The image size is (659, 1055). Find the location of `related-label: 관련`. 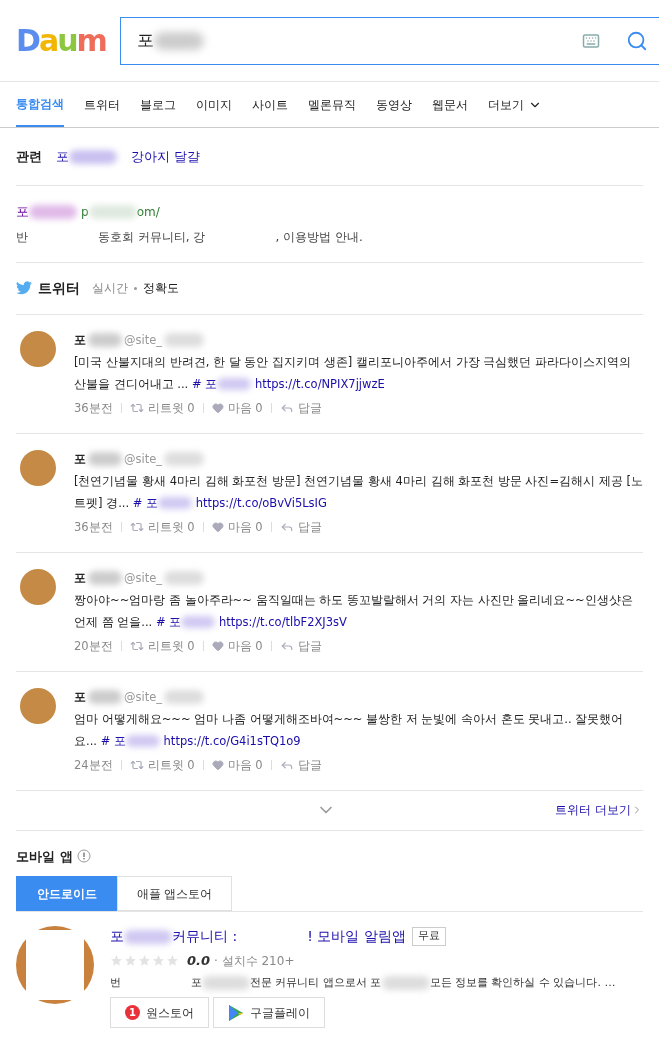

related-label: 관련 is located at coordinates (29, 156).